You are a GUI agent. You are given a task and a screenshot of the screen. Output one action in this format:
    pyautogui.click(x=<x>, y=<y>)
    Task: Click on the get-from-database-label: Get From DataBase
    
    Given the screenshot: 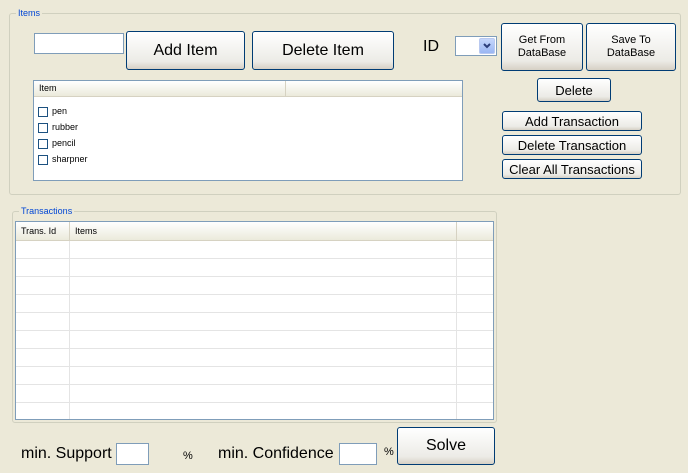 What is the action you would take?
    pyautogui.click(x=542, y=46)
    